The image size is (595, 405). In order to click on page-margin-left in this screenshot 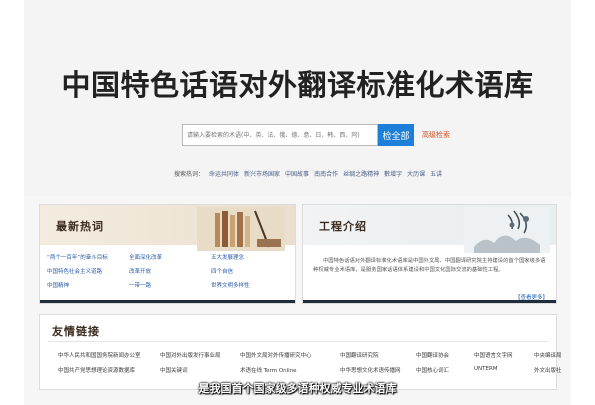, I will do `click(12, 202)`.